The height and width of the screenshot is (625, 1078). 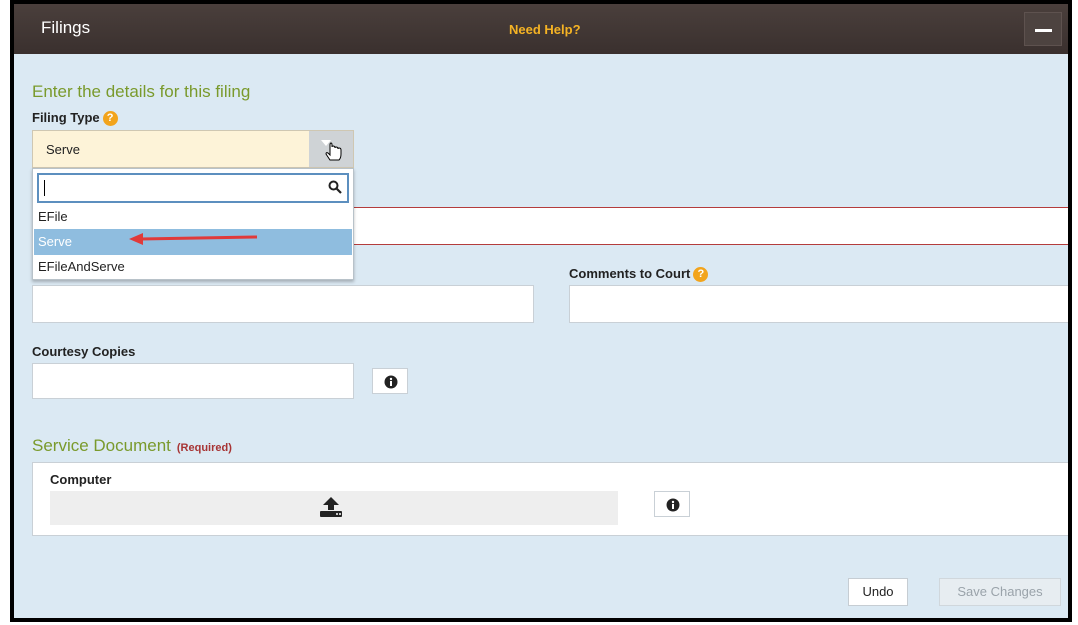 I want to click on option-label: EFile, so click(x=53, y=216).